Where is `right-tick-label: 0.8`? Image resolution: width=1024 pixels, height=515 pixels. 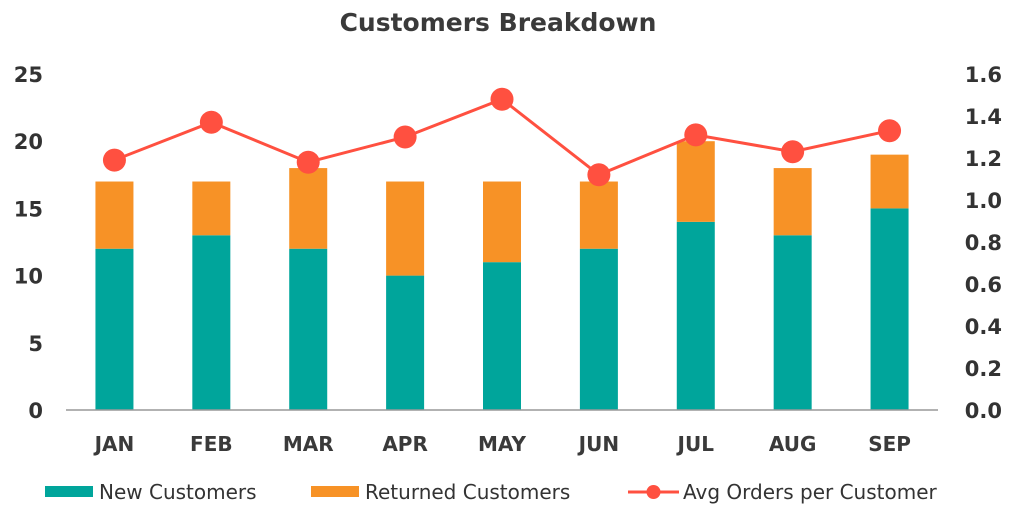
right-tick-label: 0.8 is located at coordinates (983, 243).